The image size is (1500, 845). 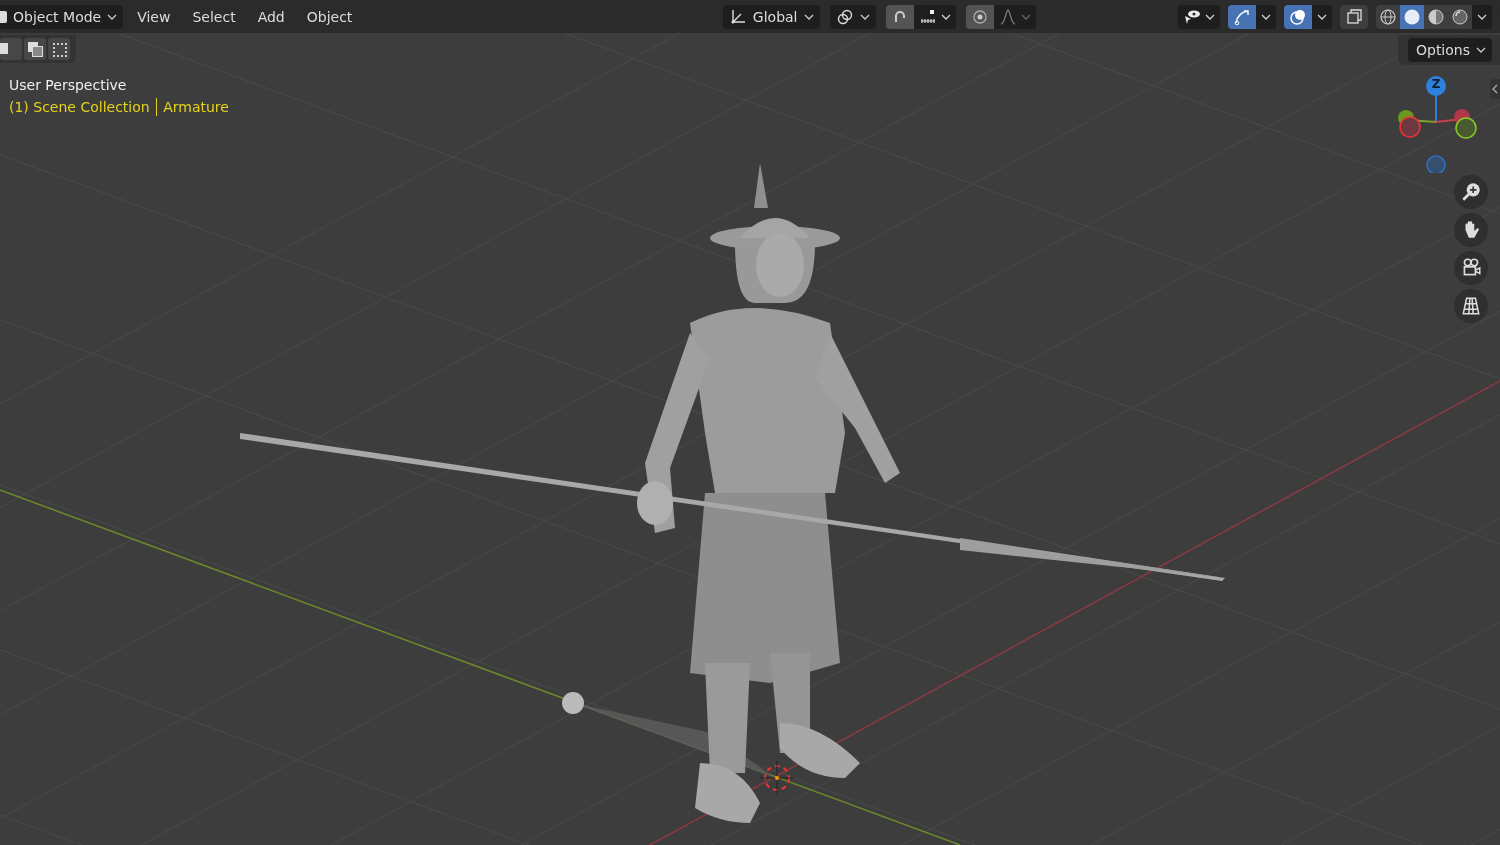 What do you see at coordinates (154, 16) in the screenshot?
I see `menu-item: View` at bounding box center [154, 16].